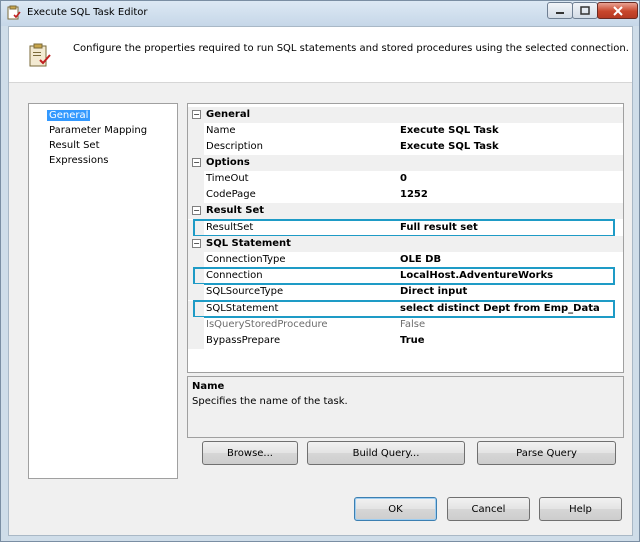  What do you see at coordinates (433, 291) in the screenshot?
I see `property-value: Direct input` at bounding box center [433, 291].